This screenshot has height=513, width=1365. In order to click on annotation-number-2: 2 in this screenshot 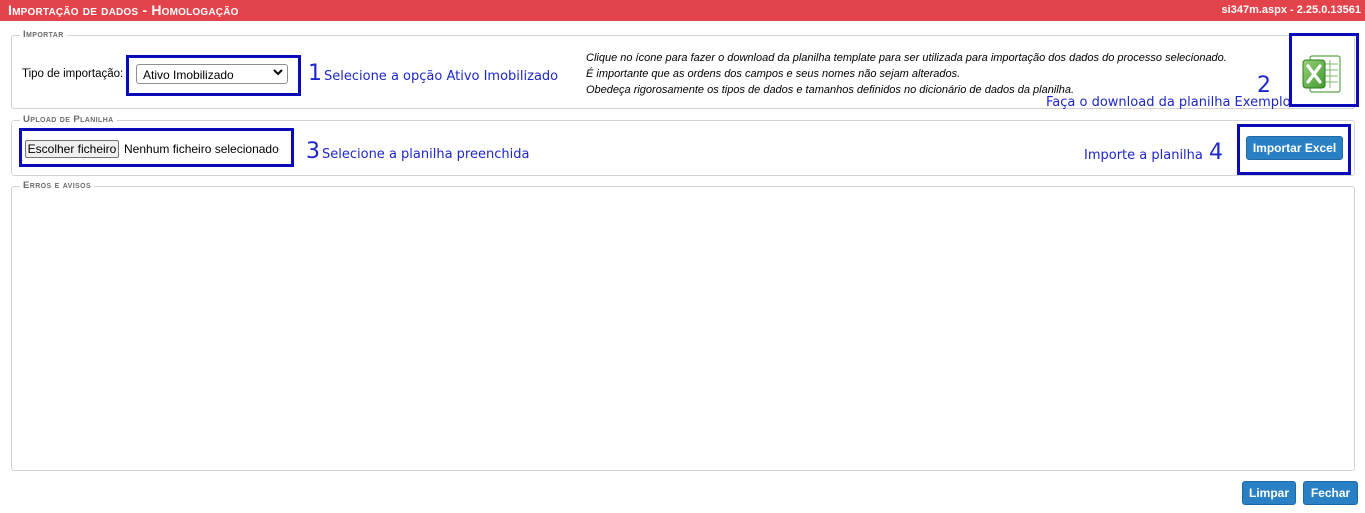, I will do `click(1264, 85)`.